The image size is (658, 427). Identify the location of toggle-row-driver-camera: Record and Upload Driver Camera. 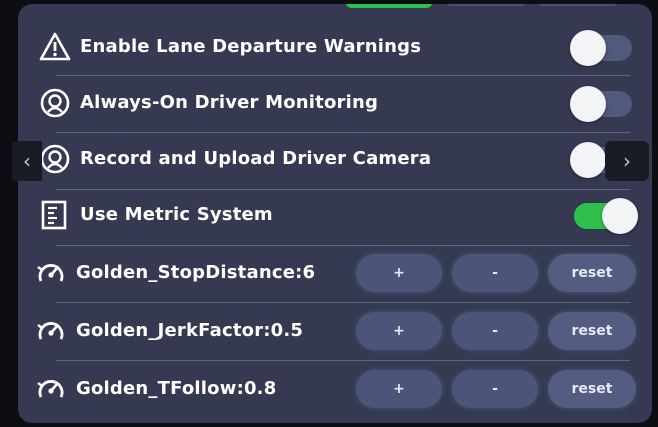
(335, 159).